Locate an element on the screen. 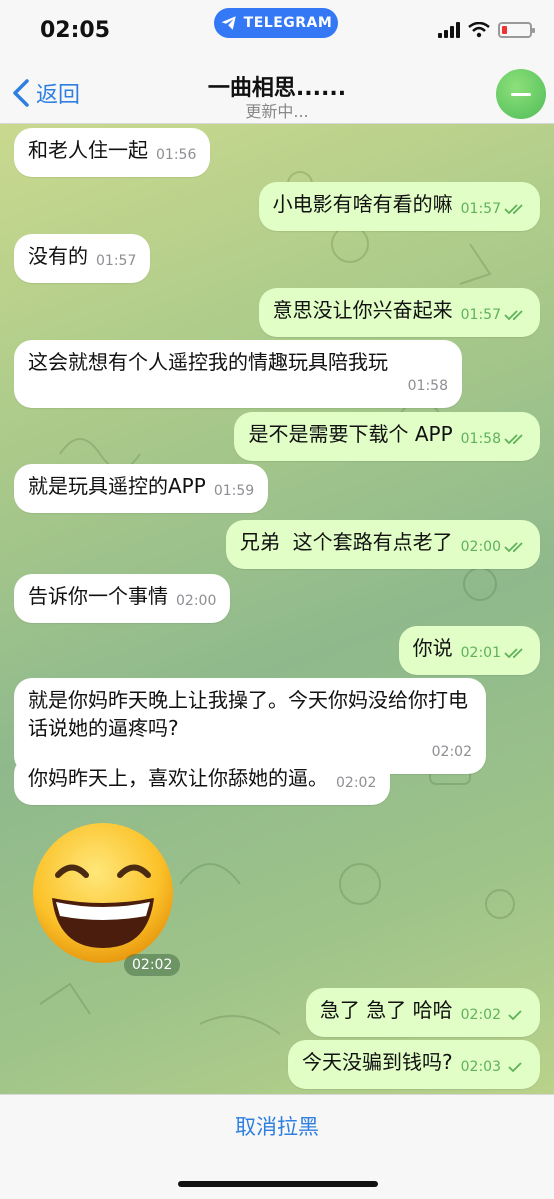 The width and height of the screenshot is (554, 1199). message-bubble: 小电影有啥有看的嘛 01:57 is located at coordinates (399, 206).